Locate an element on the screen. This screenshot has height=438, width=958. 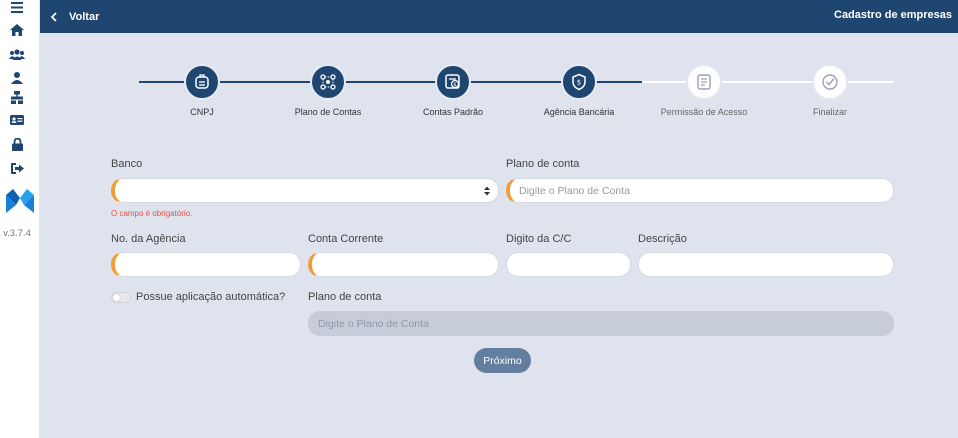
conta-corrente-field is located at coordinates (403, 264).